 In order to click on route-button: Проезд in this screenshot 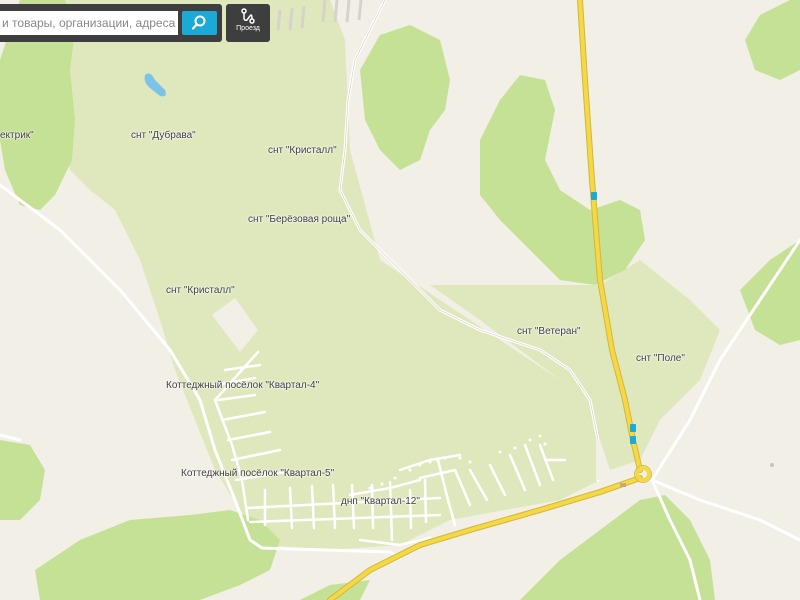, I will do `click(248, 23)`.